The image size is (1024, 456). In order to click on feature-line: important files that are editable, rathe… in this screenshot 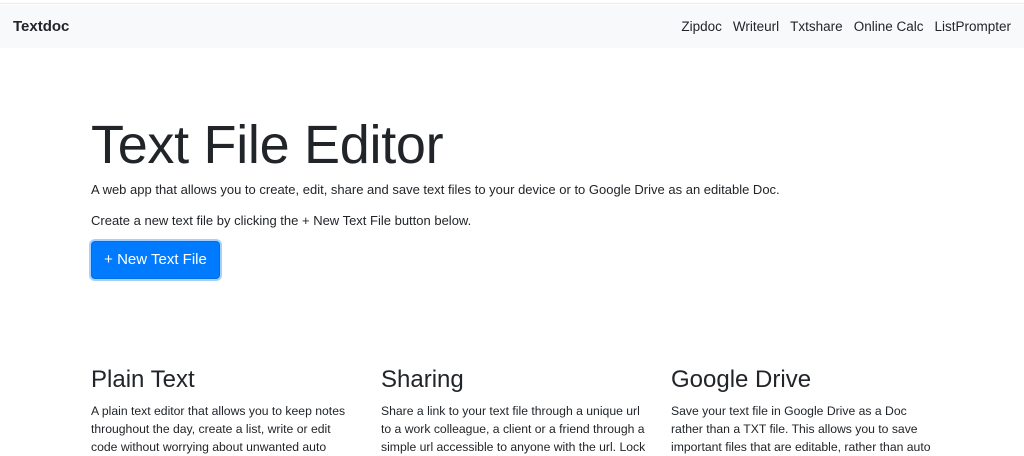, I will do `click(801, 447)`.